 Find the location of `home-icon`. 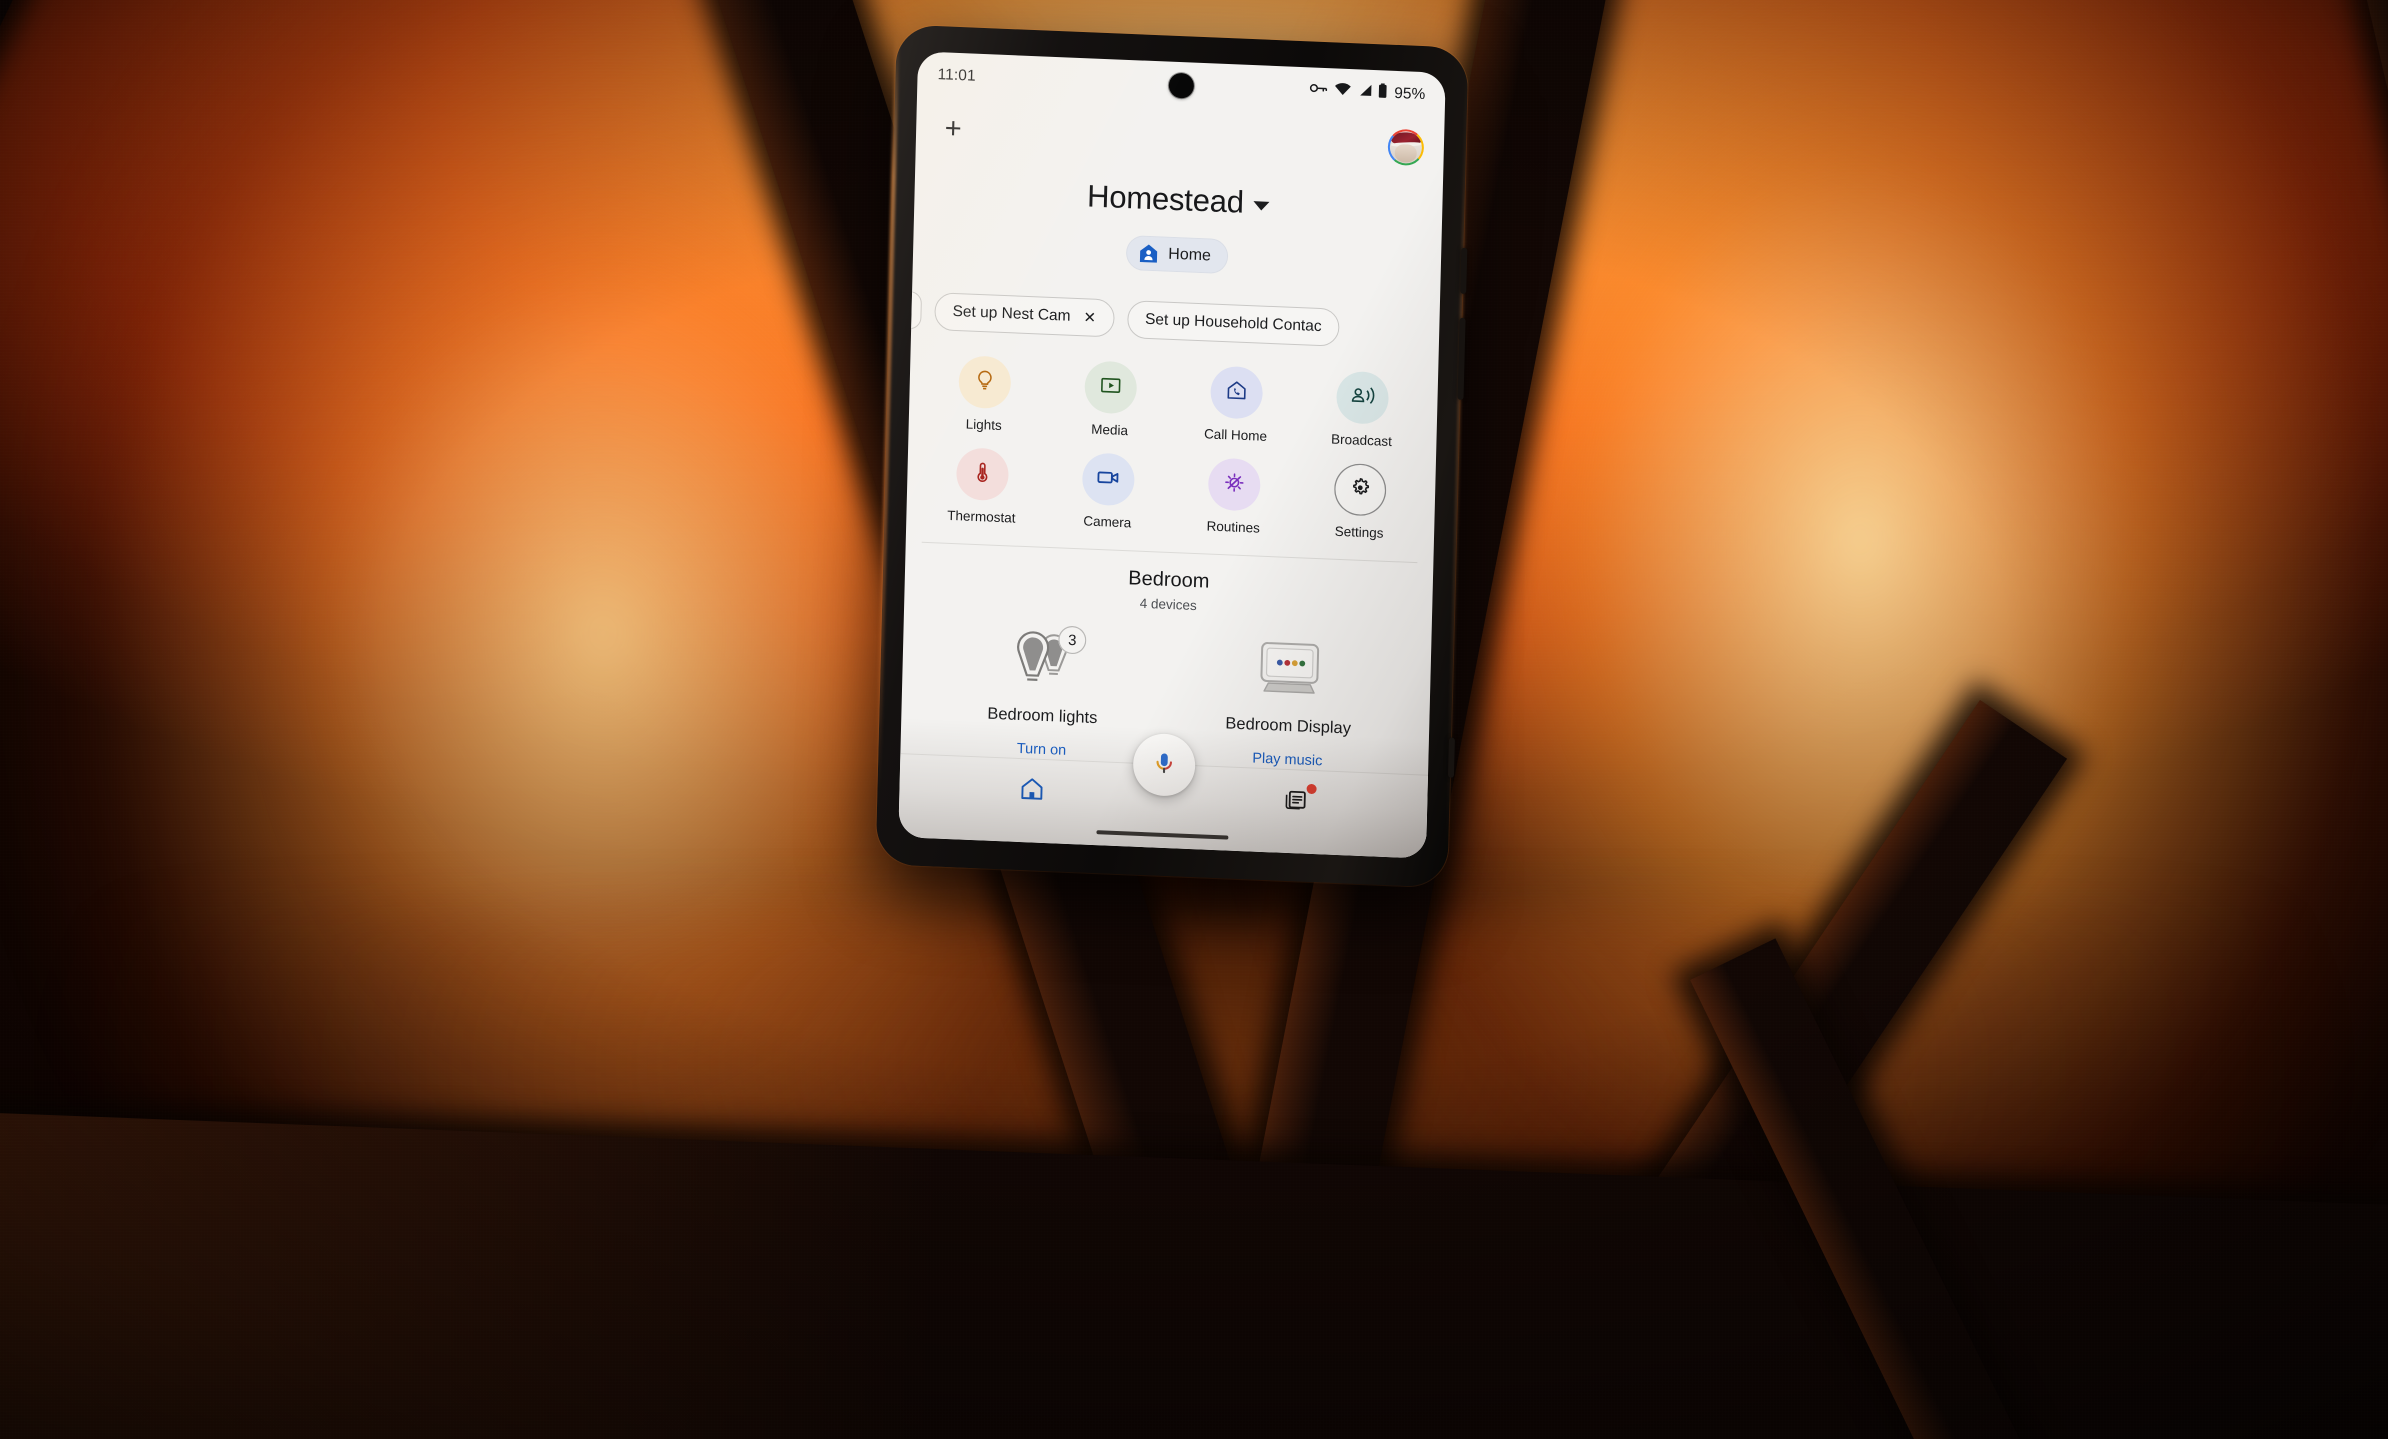

home-icon is located at coordinates (1032, 791).